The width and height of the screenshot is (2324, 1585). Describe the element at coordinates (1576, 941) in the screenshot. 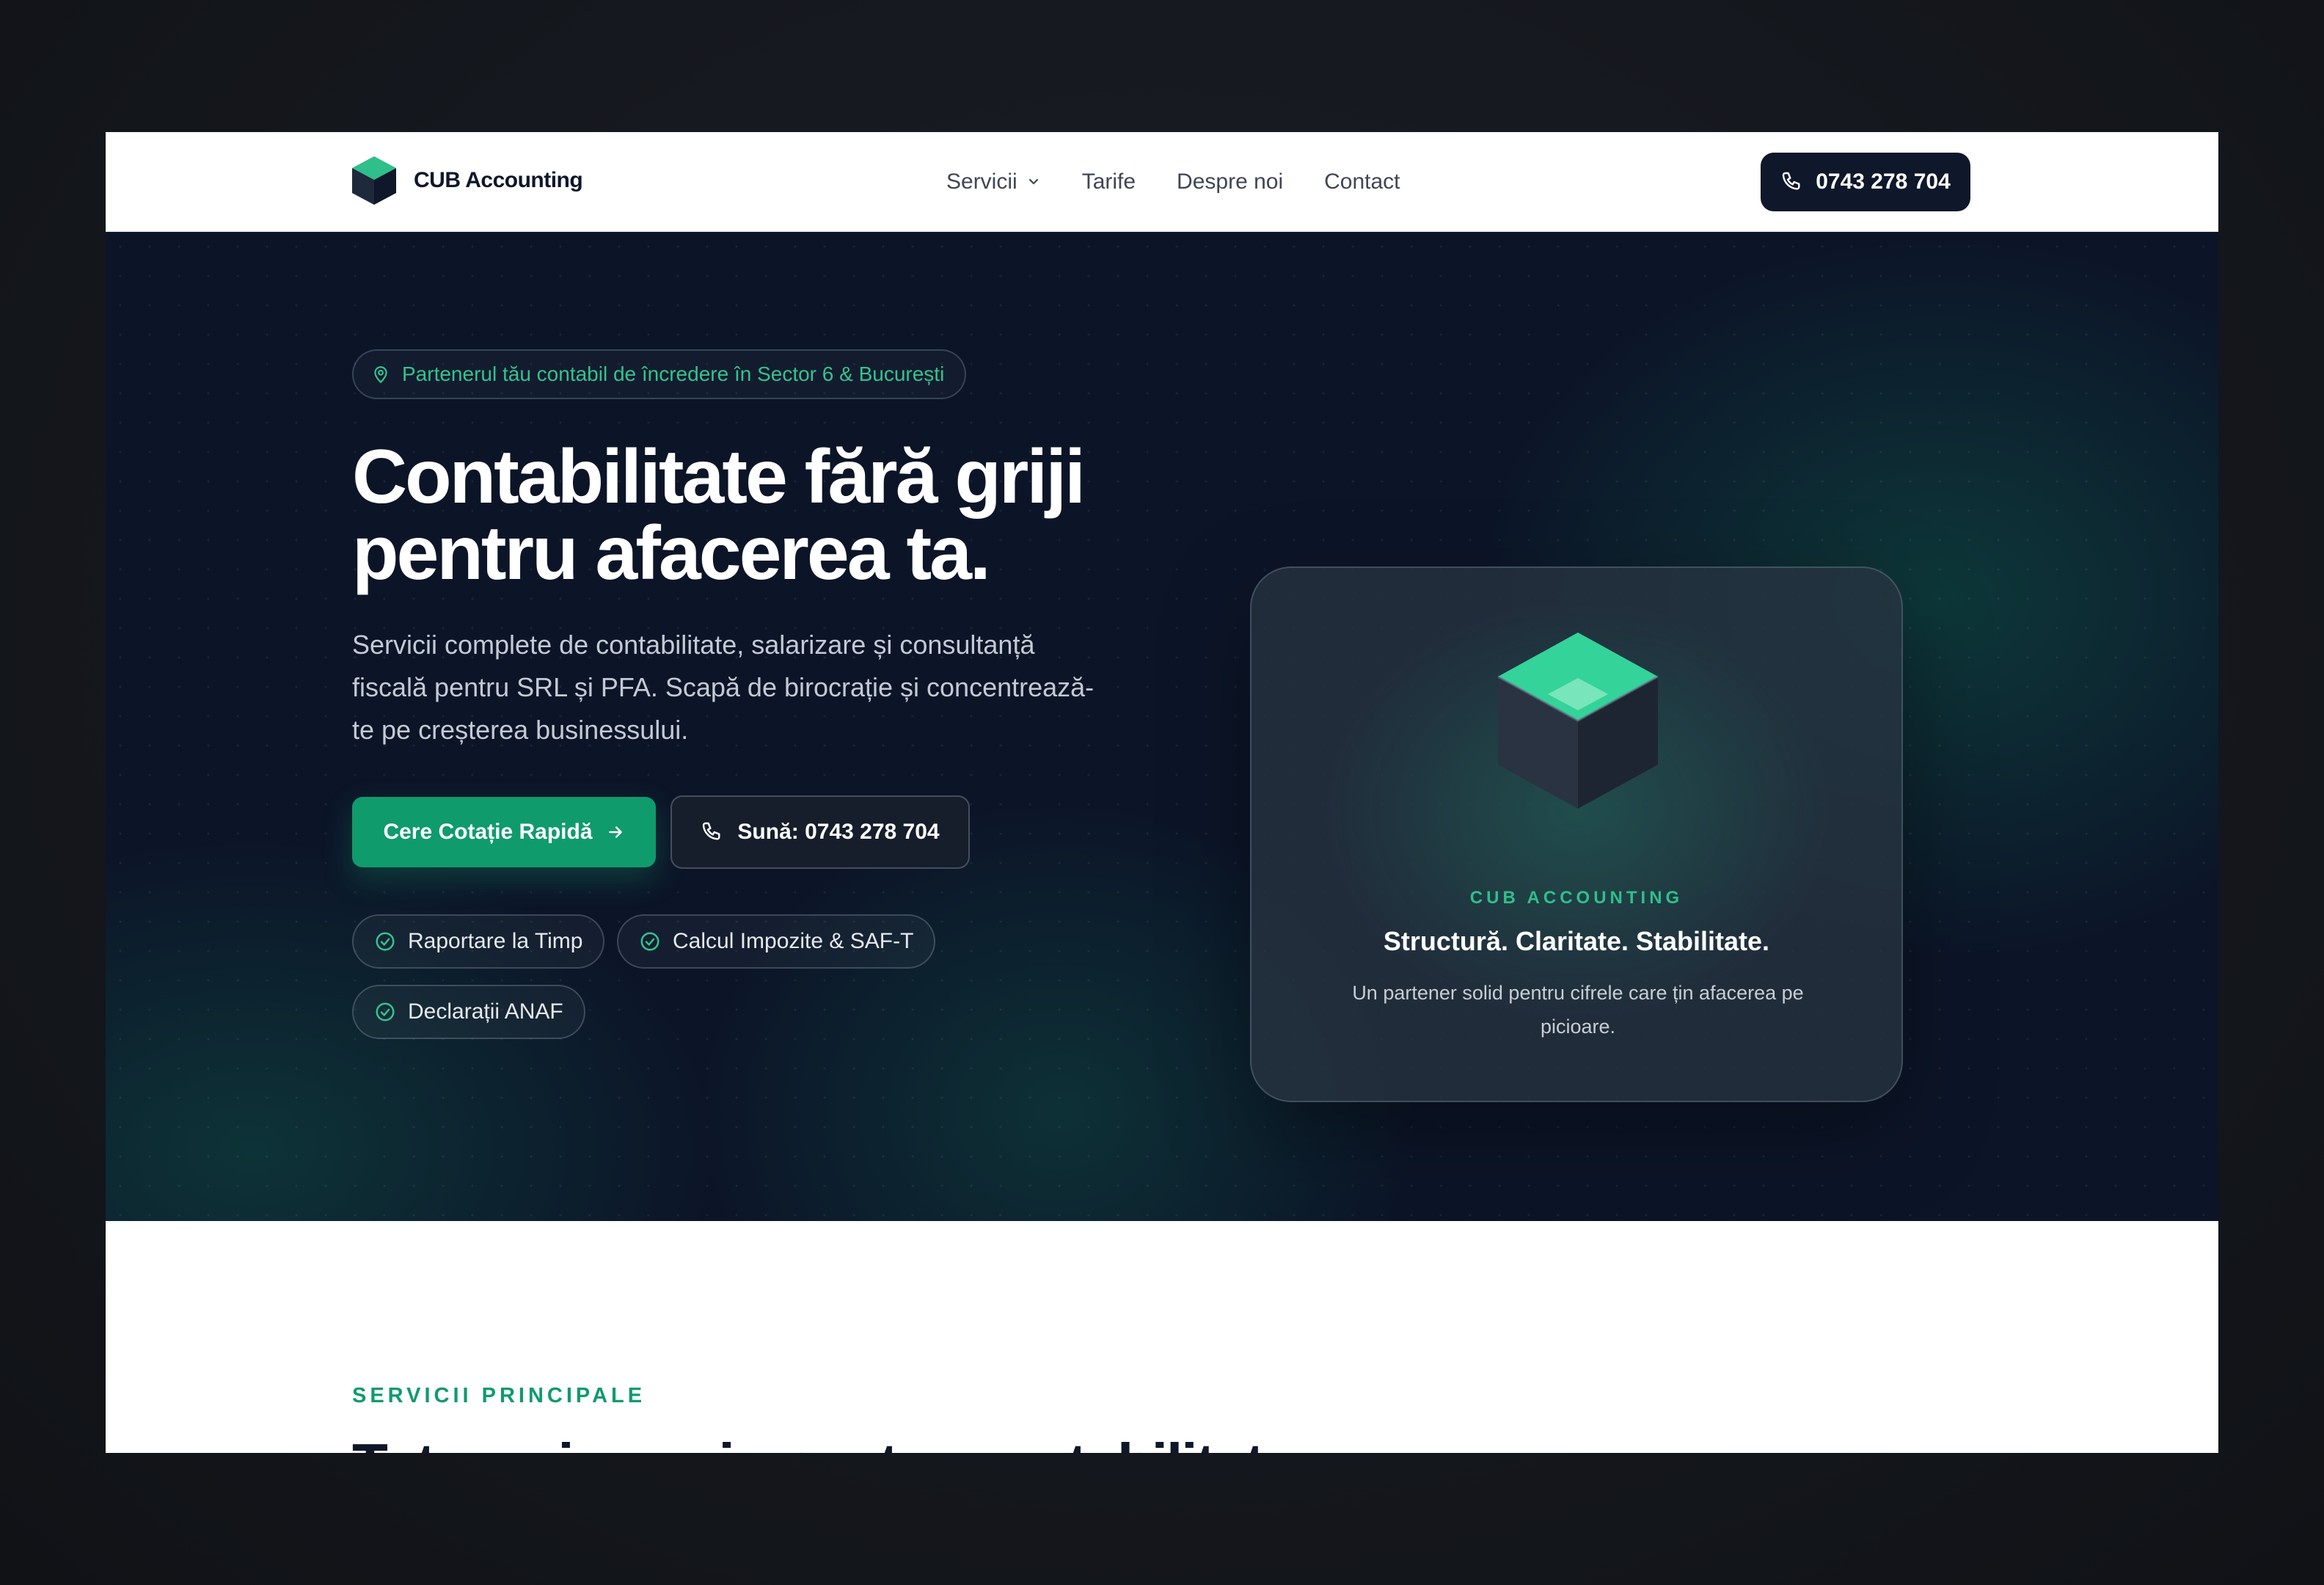

I see `card-title: Structură. Claritate. Stabilitate.` at that location.